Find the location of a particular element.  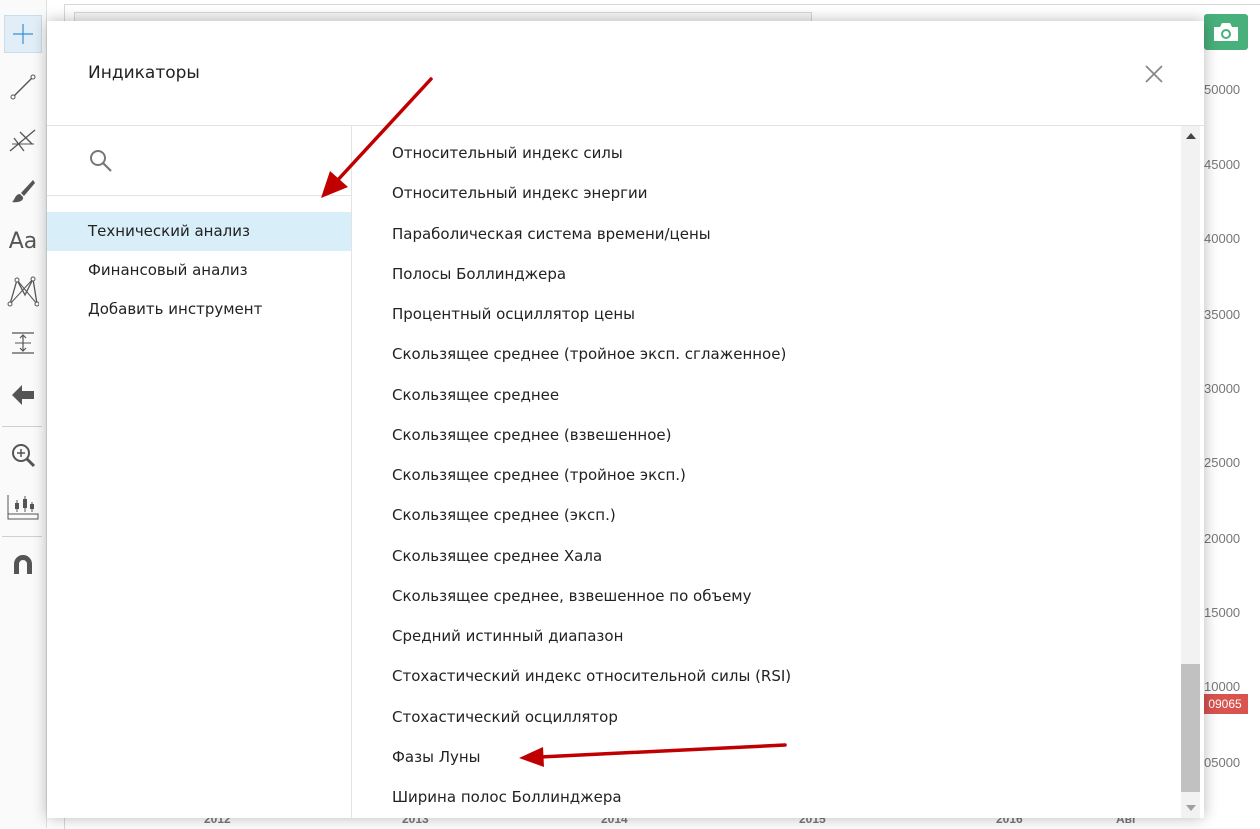

text-tool-label: Aa is located at coordinates (23, 241).